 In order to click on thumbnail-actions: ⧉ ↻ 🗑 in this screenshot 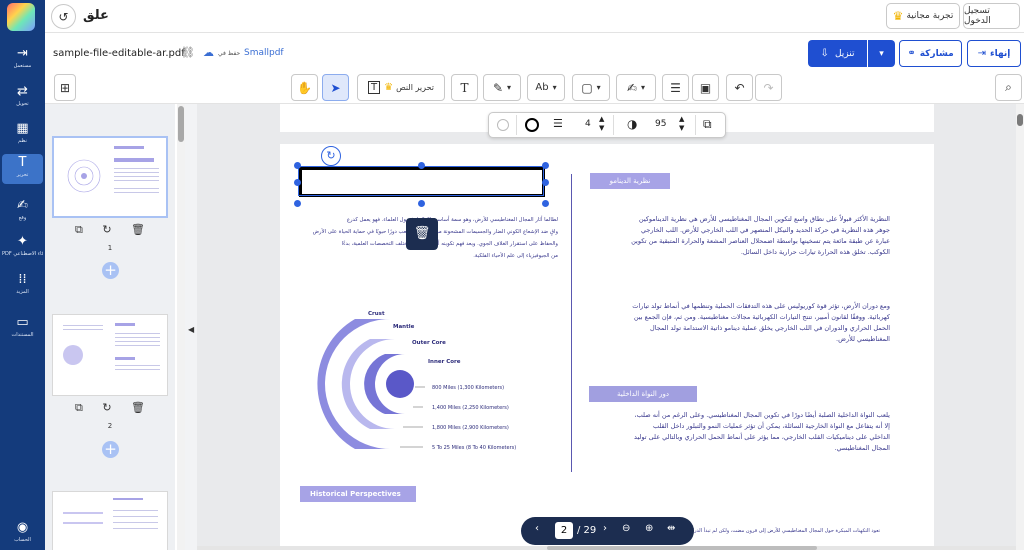, I will do `click(110, 231)`.